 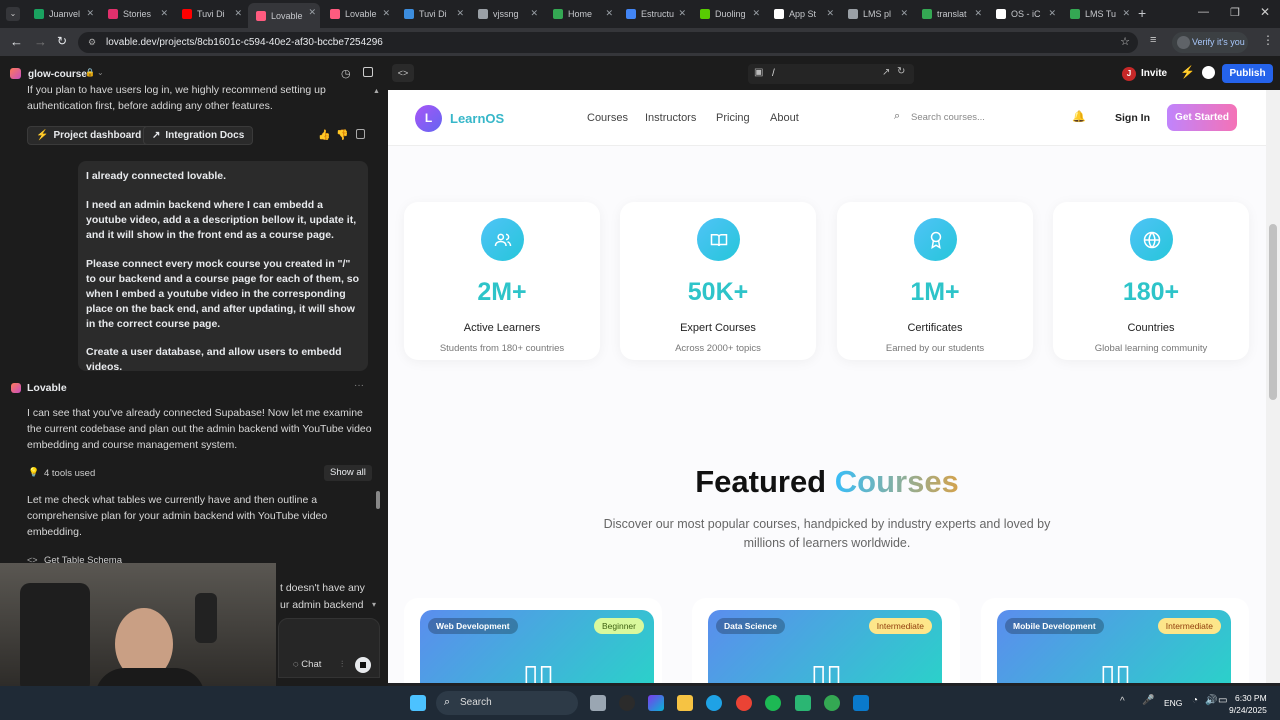 I want to click on mic-icon: 🎤, so click(x=1148, y=700).